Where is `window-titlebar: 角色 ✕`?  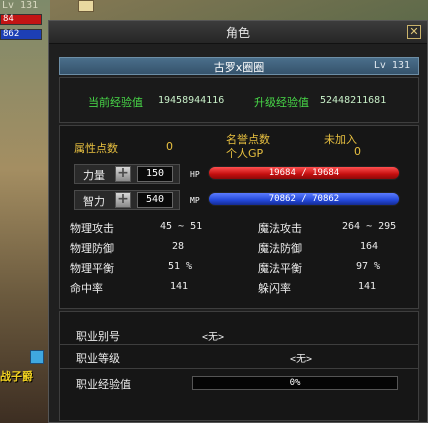
window-titlebar: 角色 ✕ is located at coordinates (238, 32).